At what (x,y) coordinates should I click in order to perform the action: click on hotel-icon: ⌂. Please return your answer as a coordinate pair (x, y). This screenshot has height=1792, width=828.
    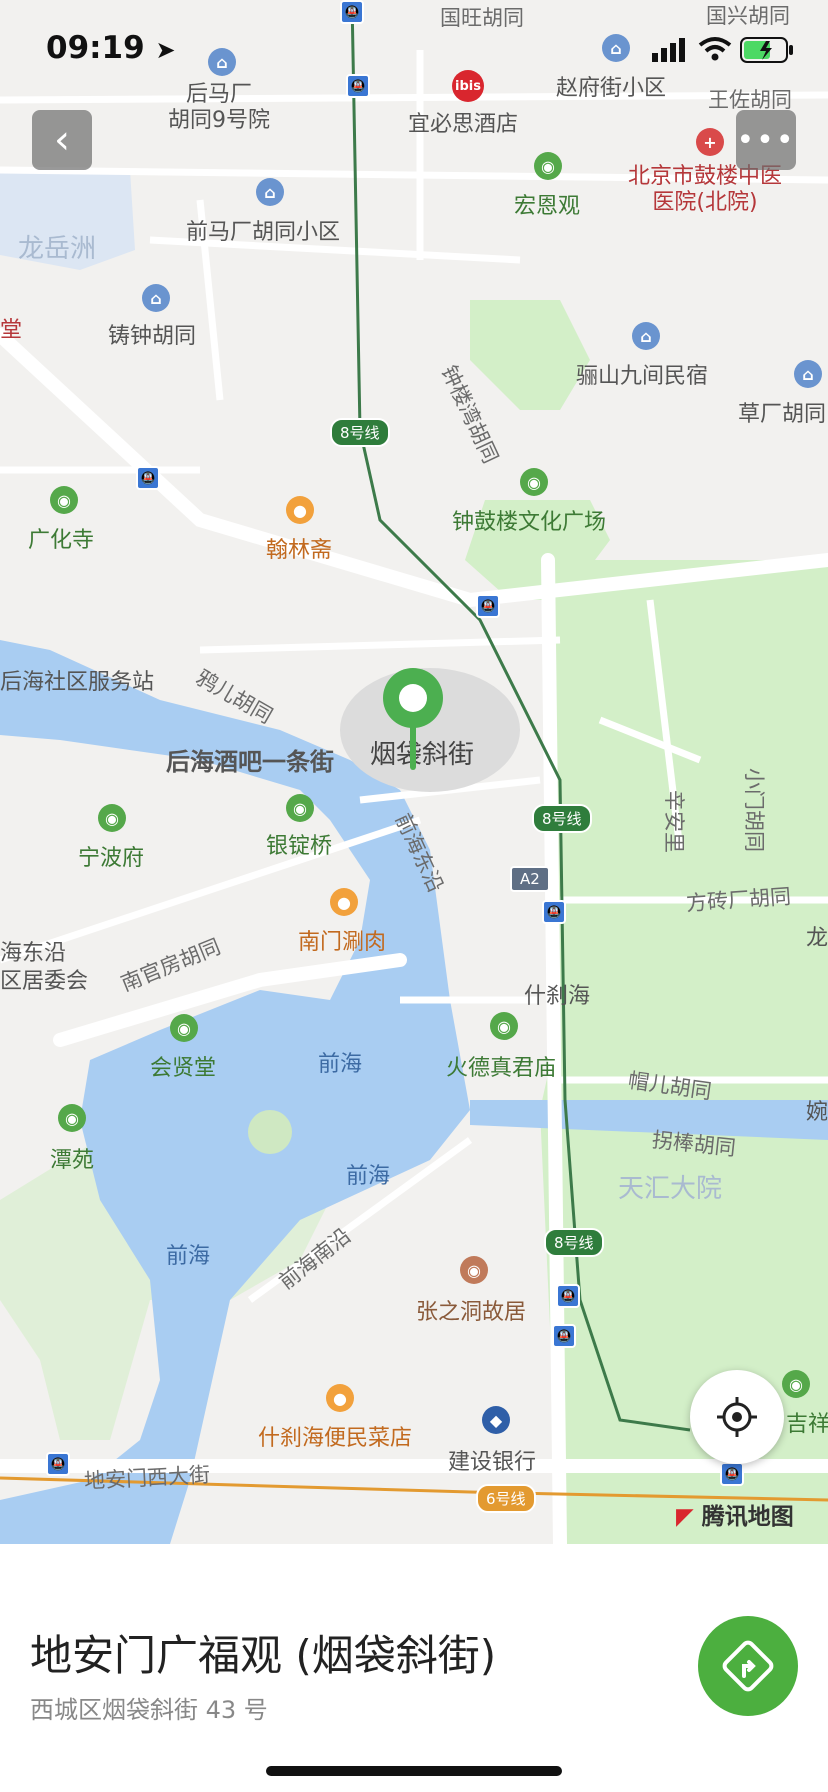
    Looking at the image, I should click on (646, 336).